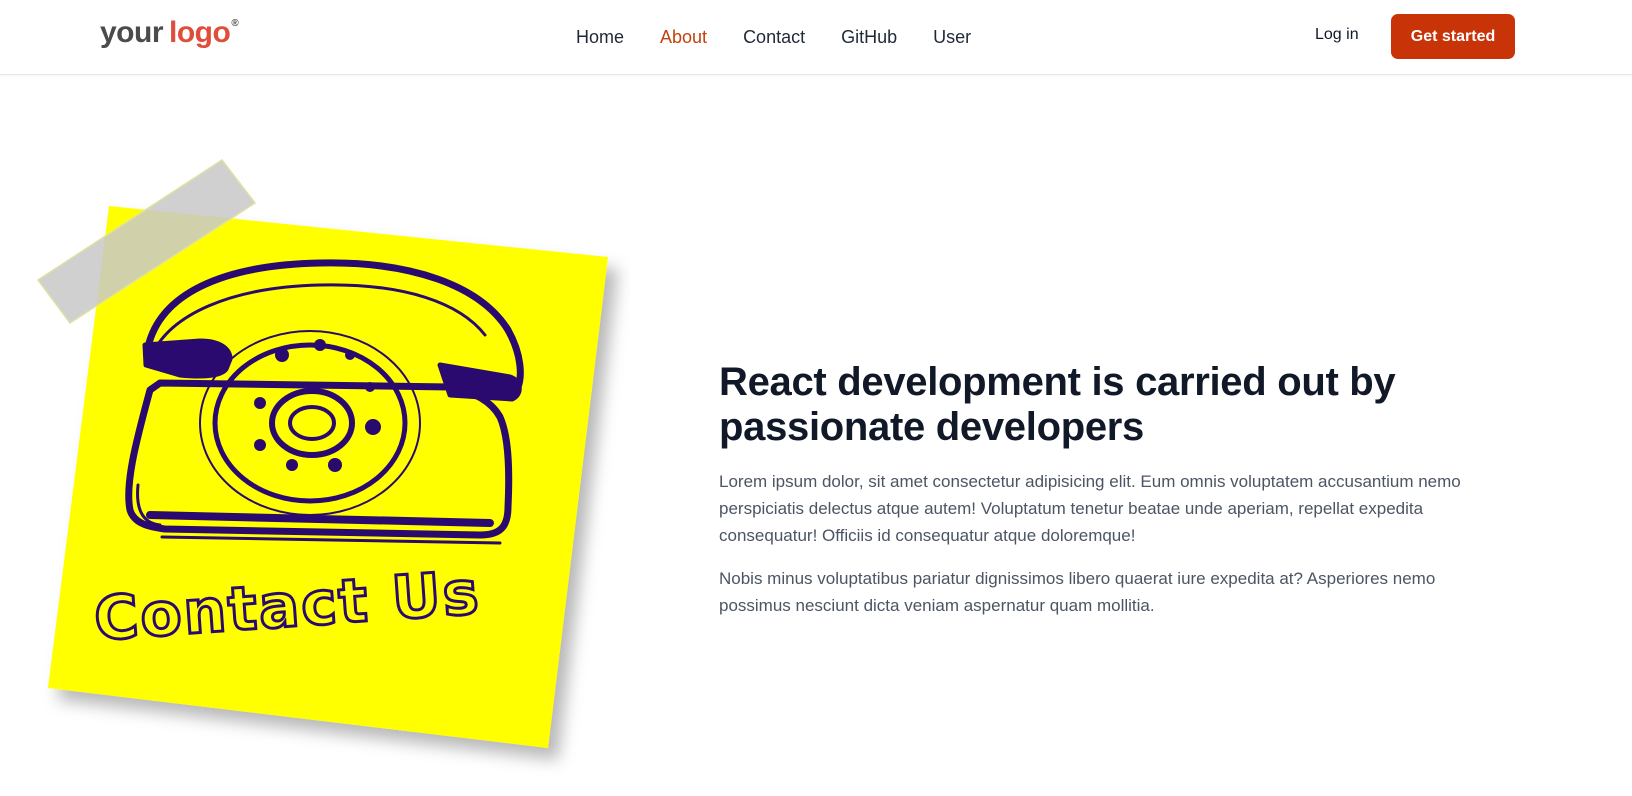  I want to click on nav-link-about: About, so click(683, 37).